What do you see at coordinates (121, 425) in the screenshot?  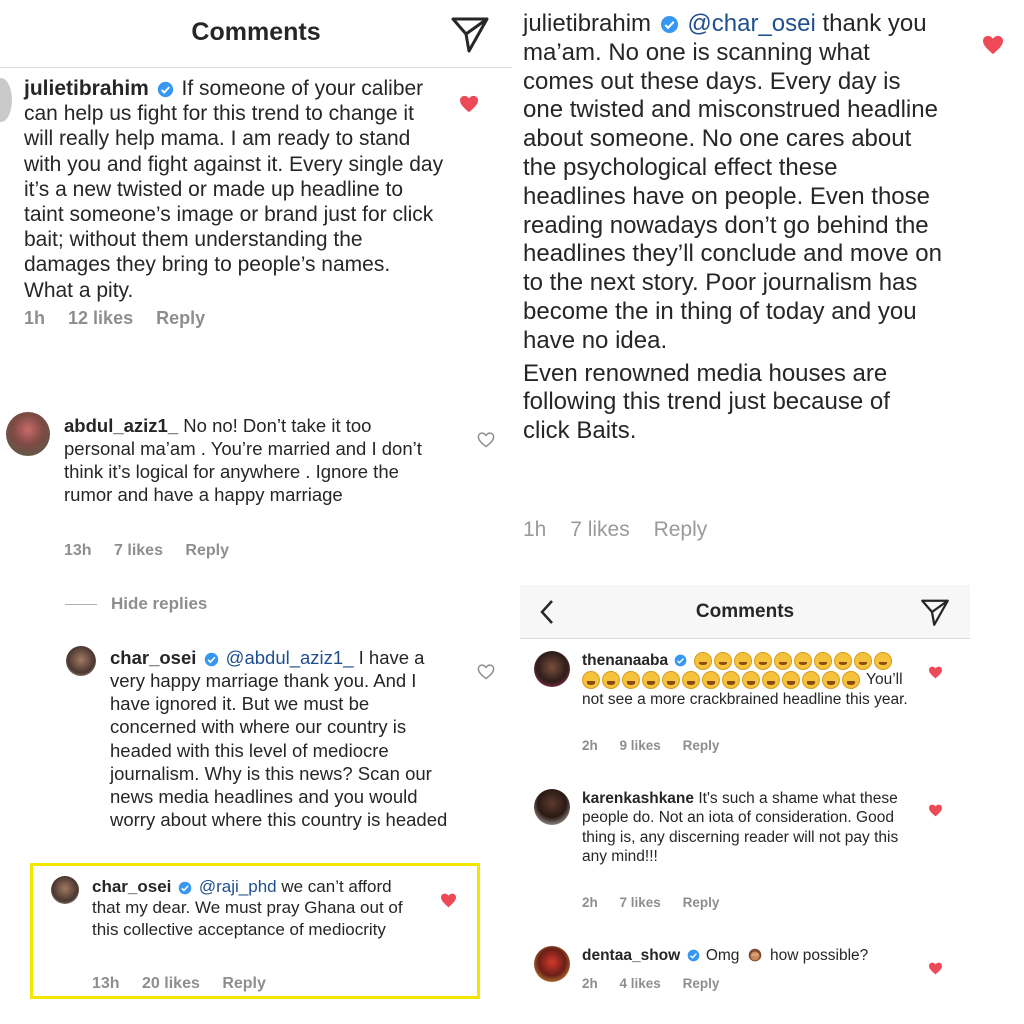 I see `comment-username: abdul_aziz1_` at bounding box center [121, 425].